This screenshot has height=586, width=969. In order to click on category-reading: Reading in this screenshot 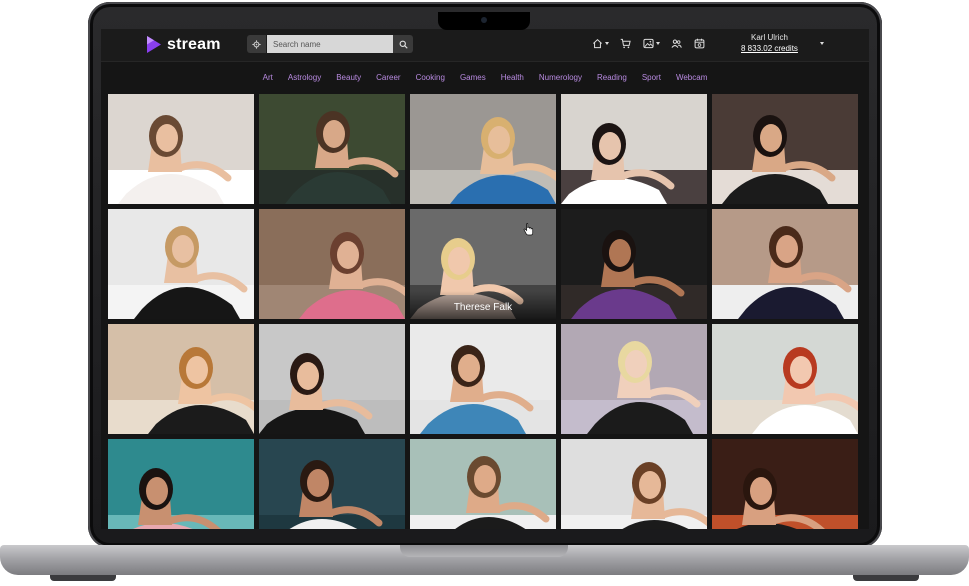, I will do `click(612, 77)`.